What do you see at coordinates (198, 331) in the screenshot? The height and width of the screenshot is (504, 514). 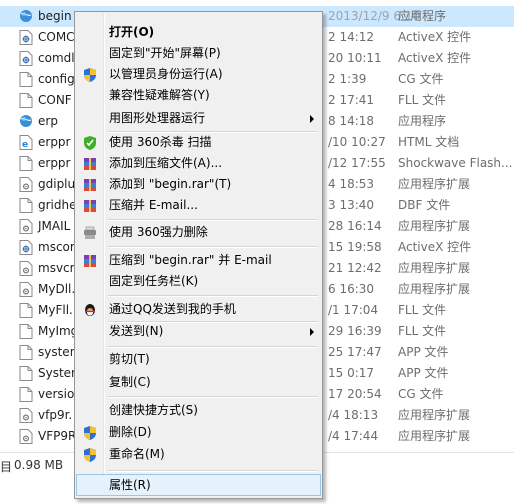 I see `menu-item-send-to: 发送到(N)` at bounding box center [198, 331].